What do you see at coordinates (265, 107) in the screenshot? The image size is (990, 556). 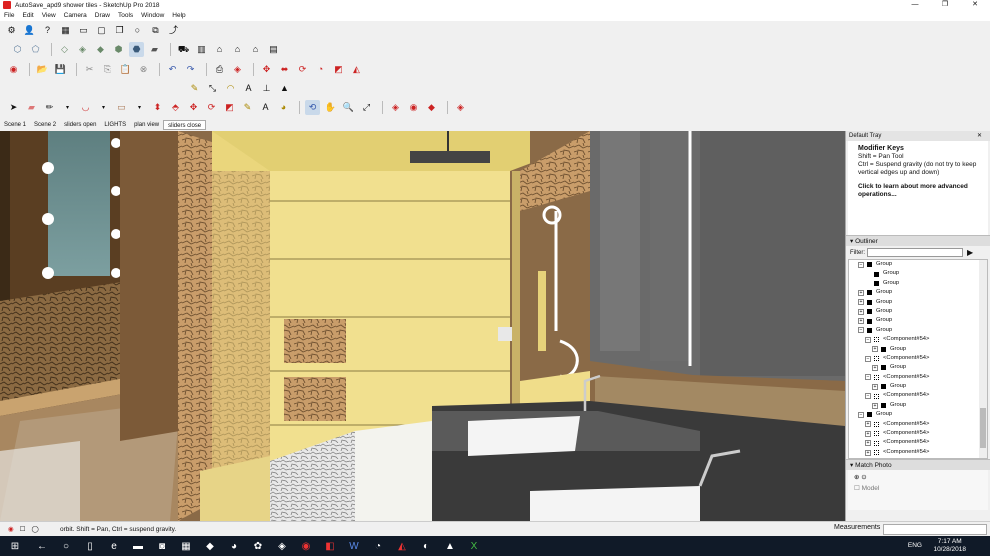 I see `text-2-icon: A` at bounding box center [265, 107].